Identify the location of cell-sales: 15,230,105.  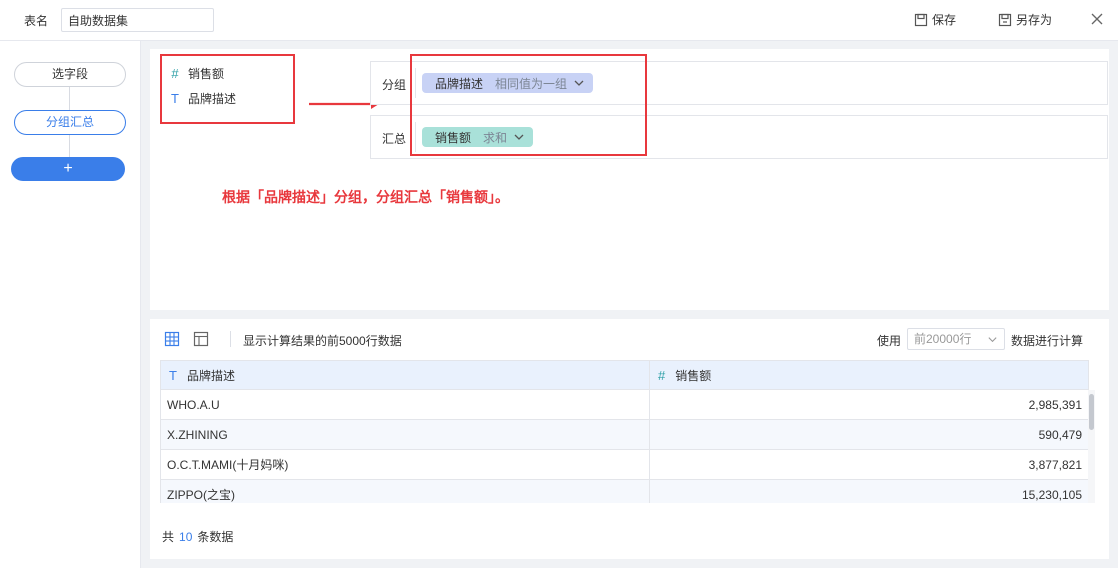
(869, 491).